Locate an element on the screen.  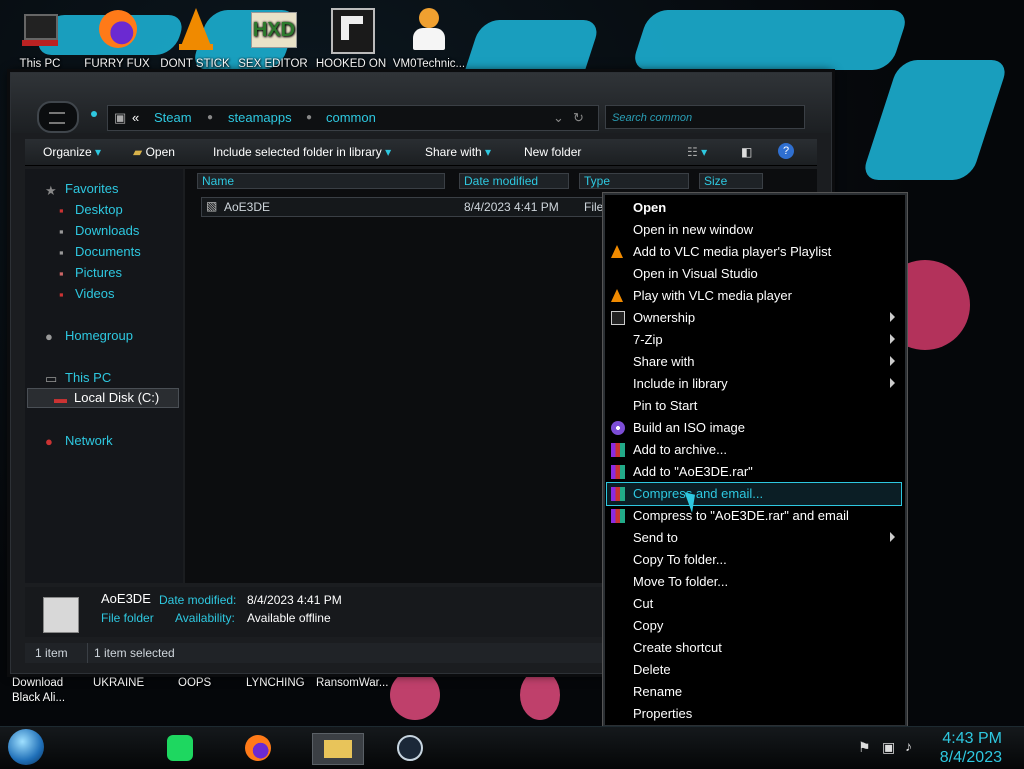
menu-item-vlc-play: Play with VLC media player is located at coordinates (754, 296).